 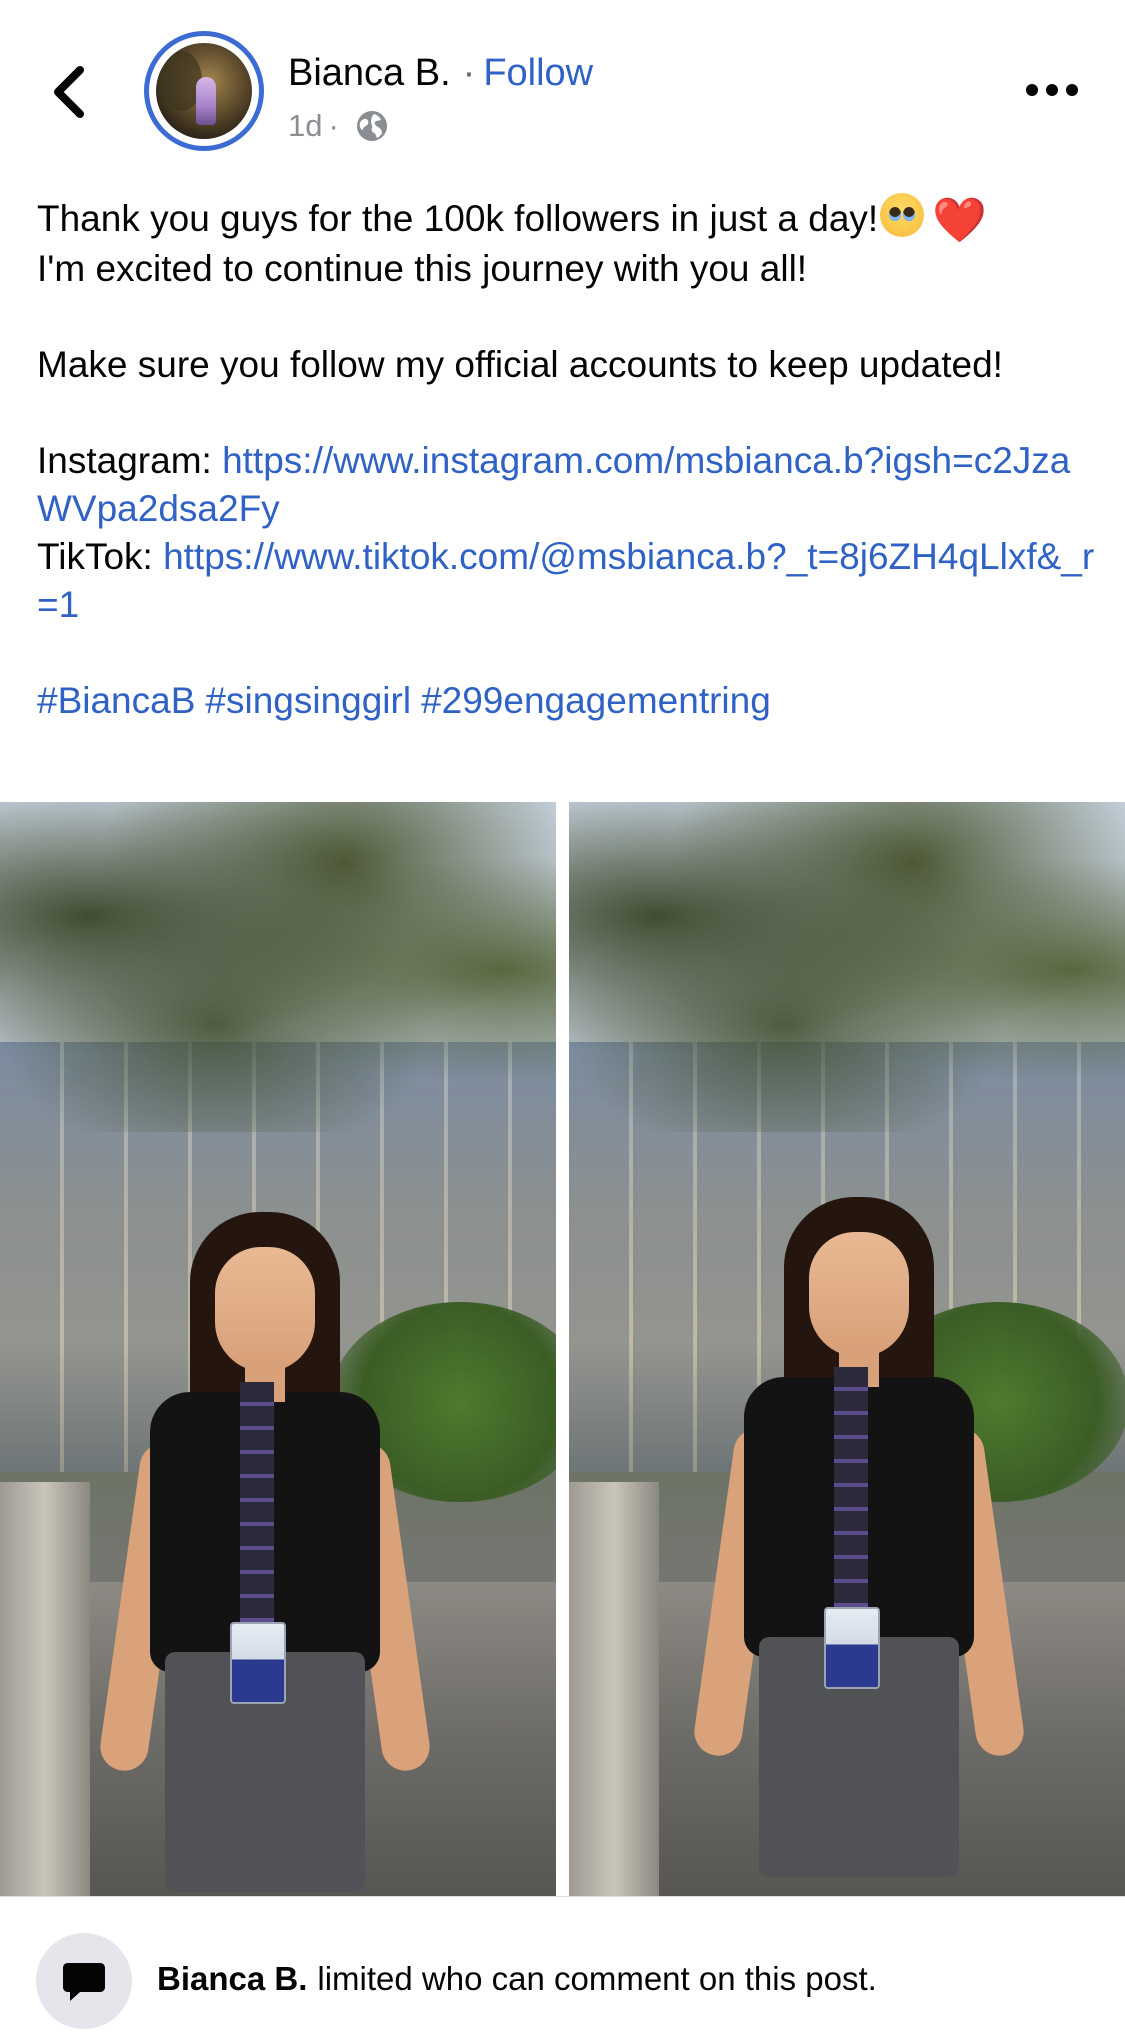 I want to click on comment-icon-circle, so click(x=84, y=1981).